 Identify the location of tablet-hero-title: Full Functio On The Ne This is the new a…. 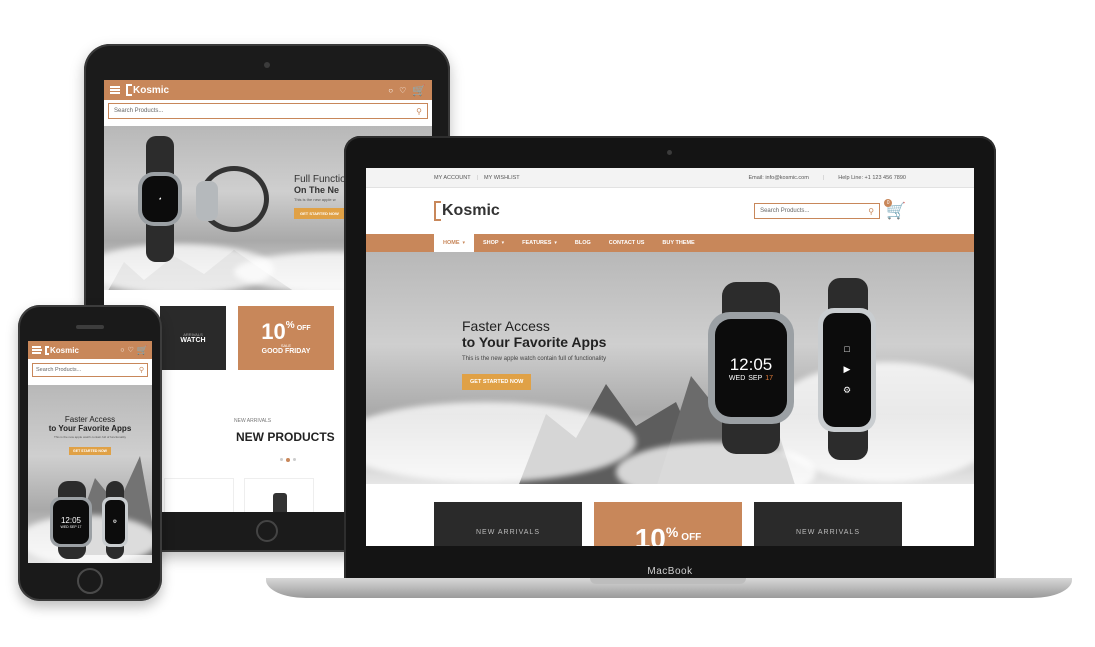
(320, 196).